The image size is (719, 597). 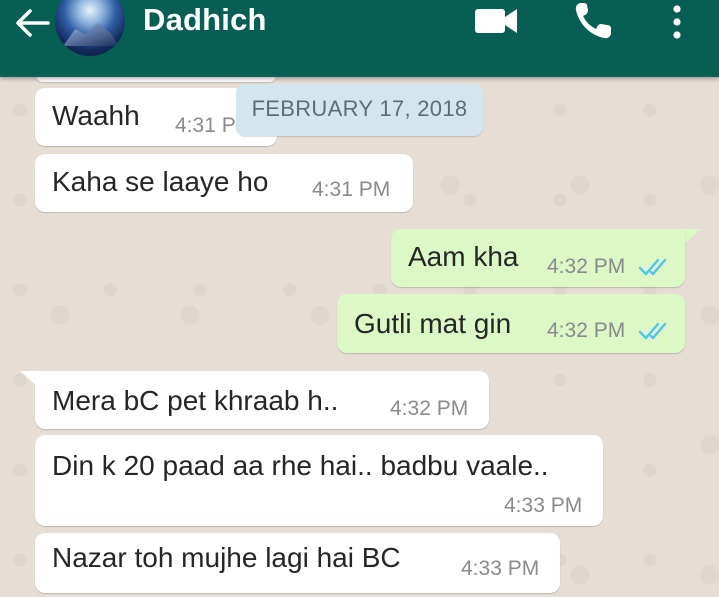 What do you see at coordinates (496, 21) in the screenshot?
I see `video-camera-icon` at bounding box center [496, 21].